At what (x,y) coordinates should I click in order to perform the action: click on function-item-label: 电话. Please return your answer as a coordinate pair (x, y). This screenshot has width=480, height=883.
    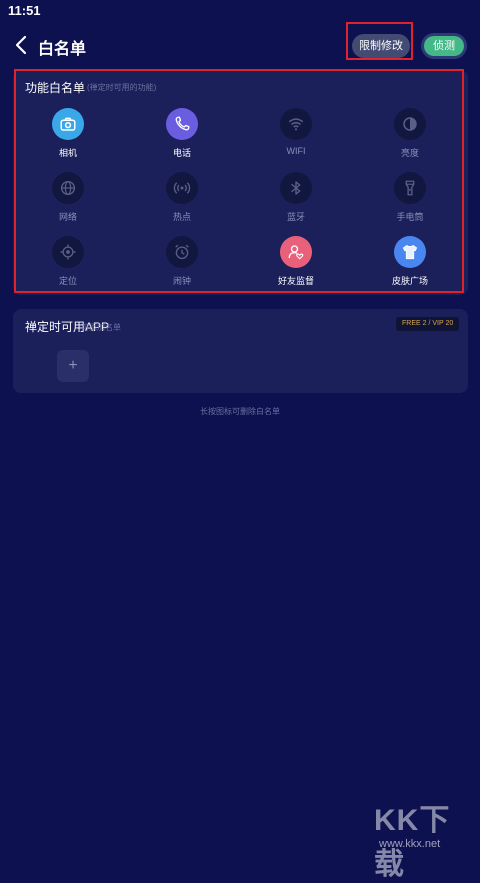
    Looking at the image, I should click on (181, 153).